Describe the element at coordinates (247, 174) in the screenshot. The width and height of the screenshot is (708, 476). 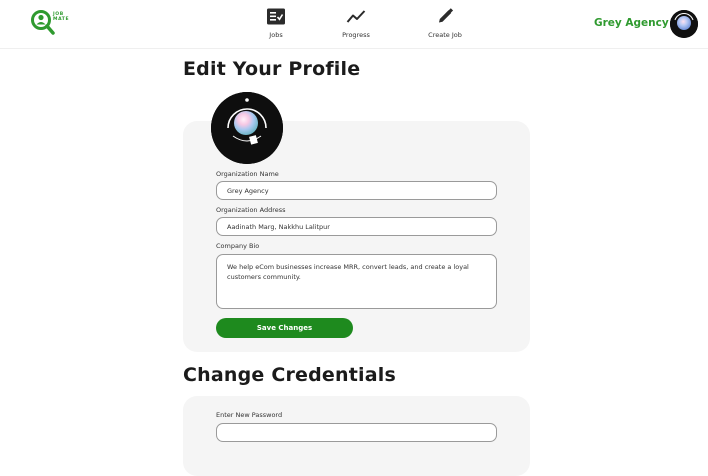
I see `org-name-label: Organization Name` at that location.